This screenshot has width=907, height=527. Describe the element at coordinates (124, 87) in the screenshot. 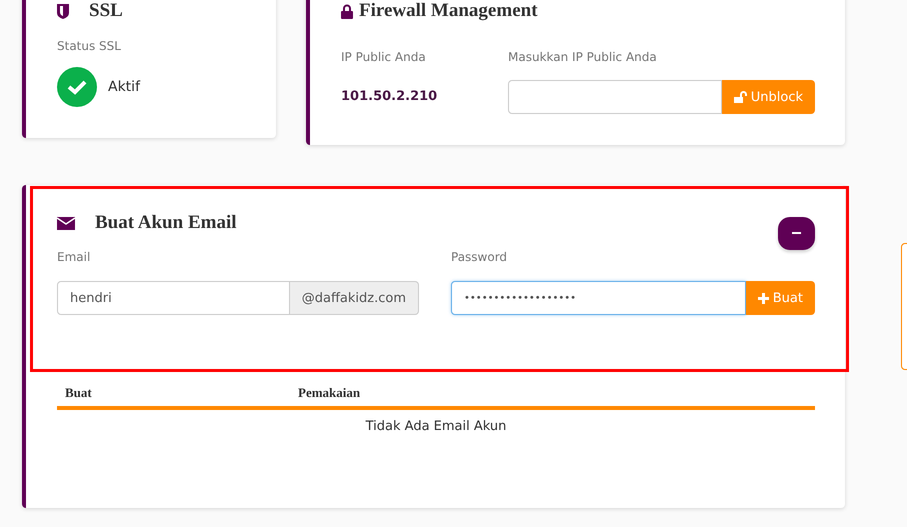

I see `status-text: Aktif` at that location.